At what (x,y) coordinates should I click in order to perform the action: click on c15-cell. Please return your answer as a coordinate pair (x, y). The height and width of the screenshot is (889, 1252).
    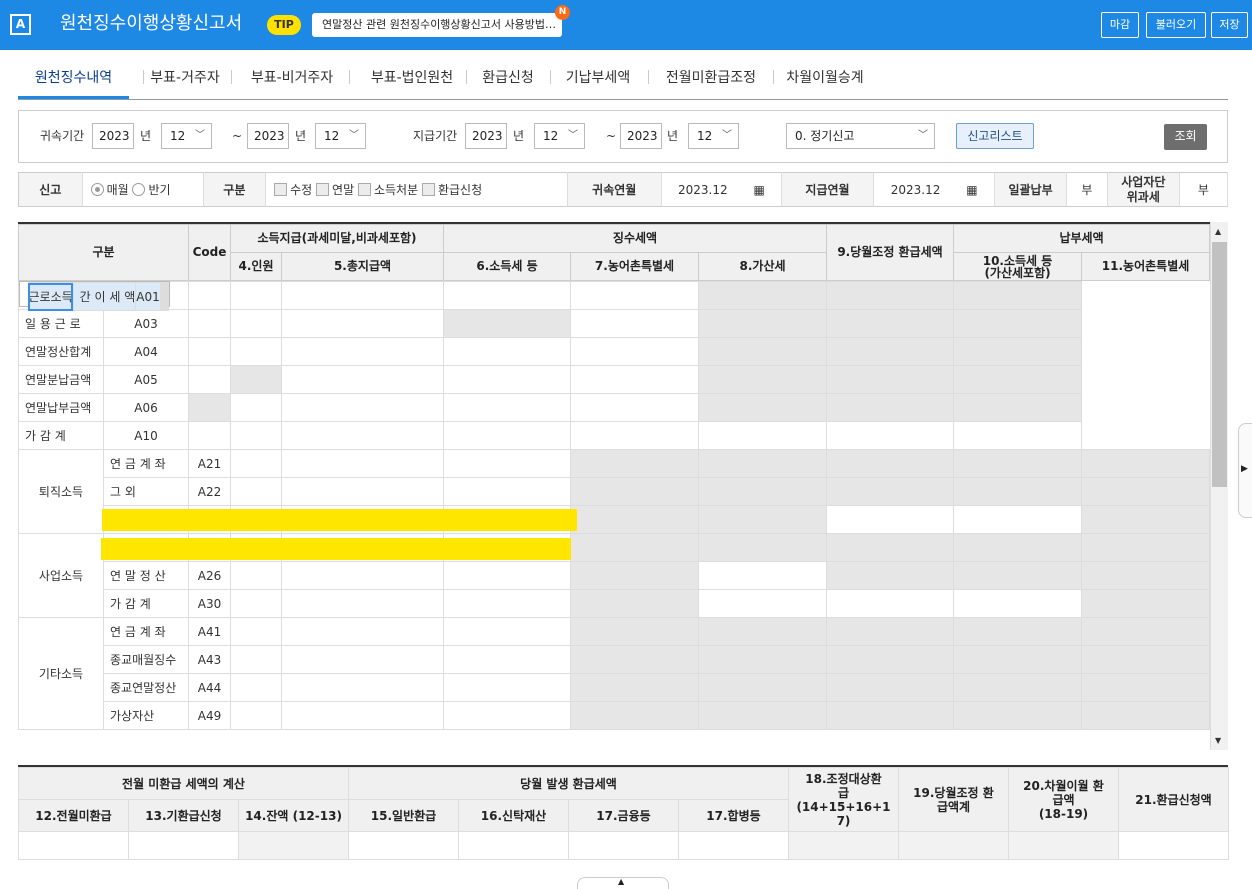
    Looking at the image, I should click on (403, 845).